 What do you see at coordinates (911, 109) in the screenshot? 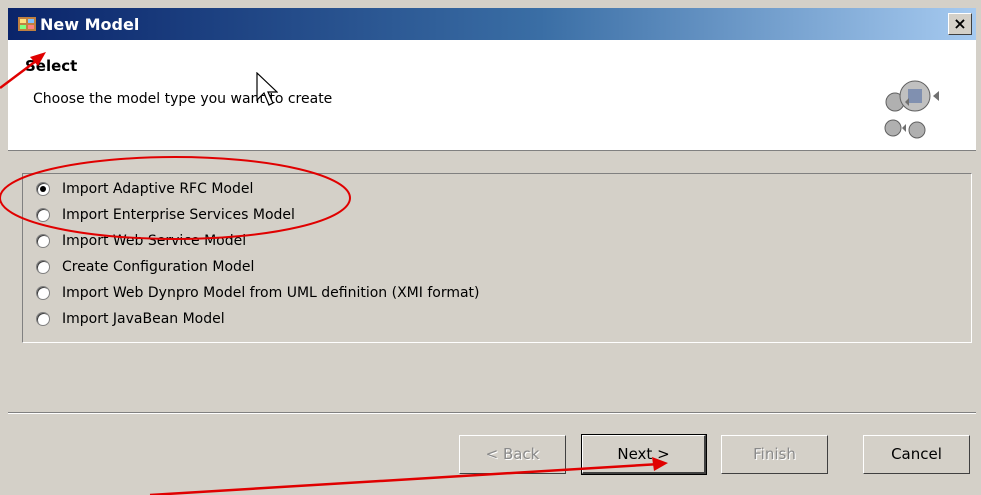
I see `wizard-graphic-icon` at bounding box center [911, 109].